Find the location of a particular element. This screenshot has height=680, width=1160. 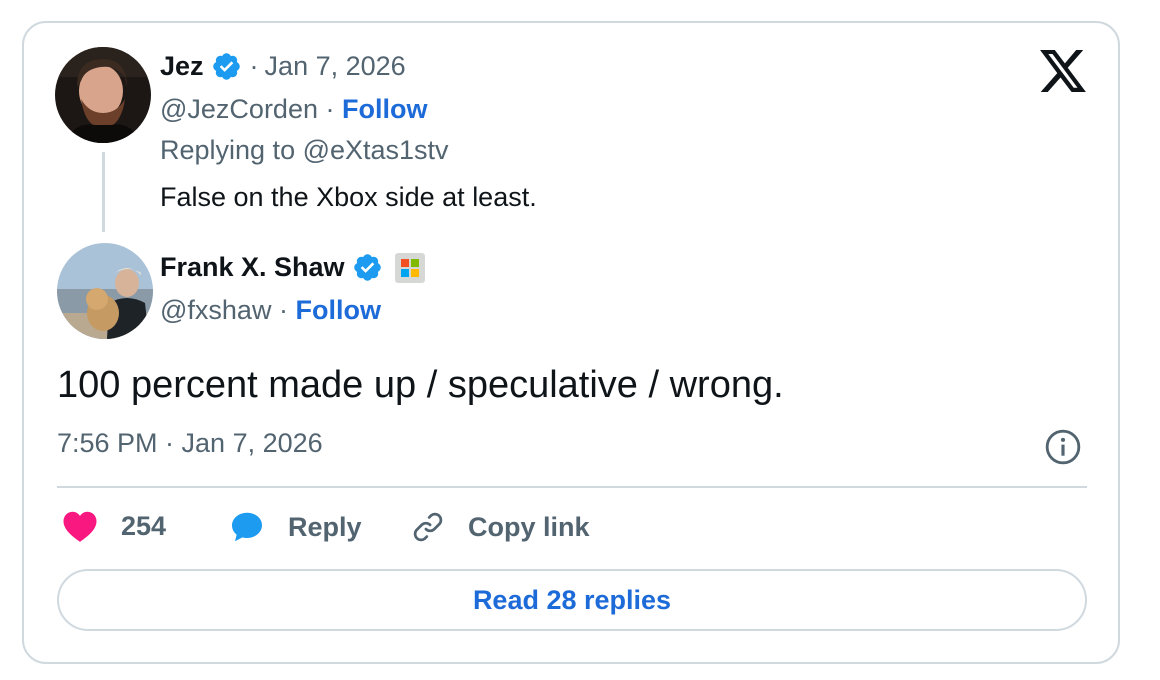

jez-avatar is located at coordinates (103, 95).